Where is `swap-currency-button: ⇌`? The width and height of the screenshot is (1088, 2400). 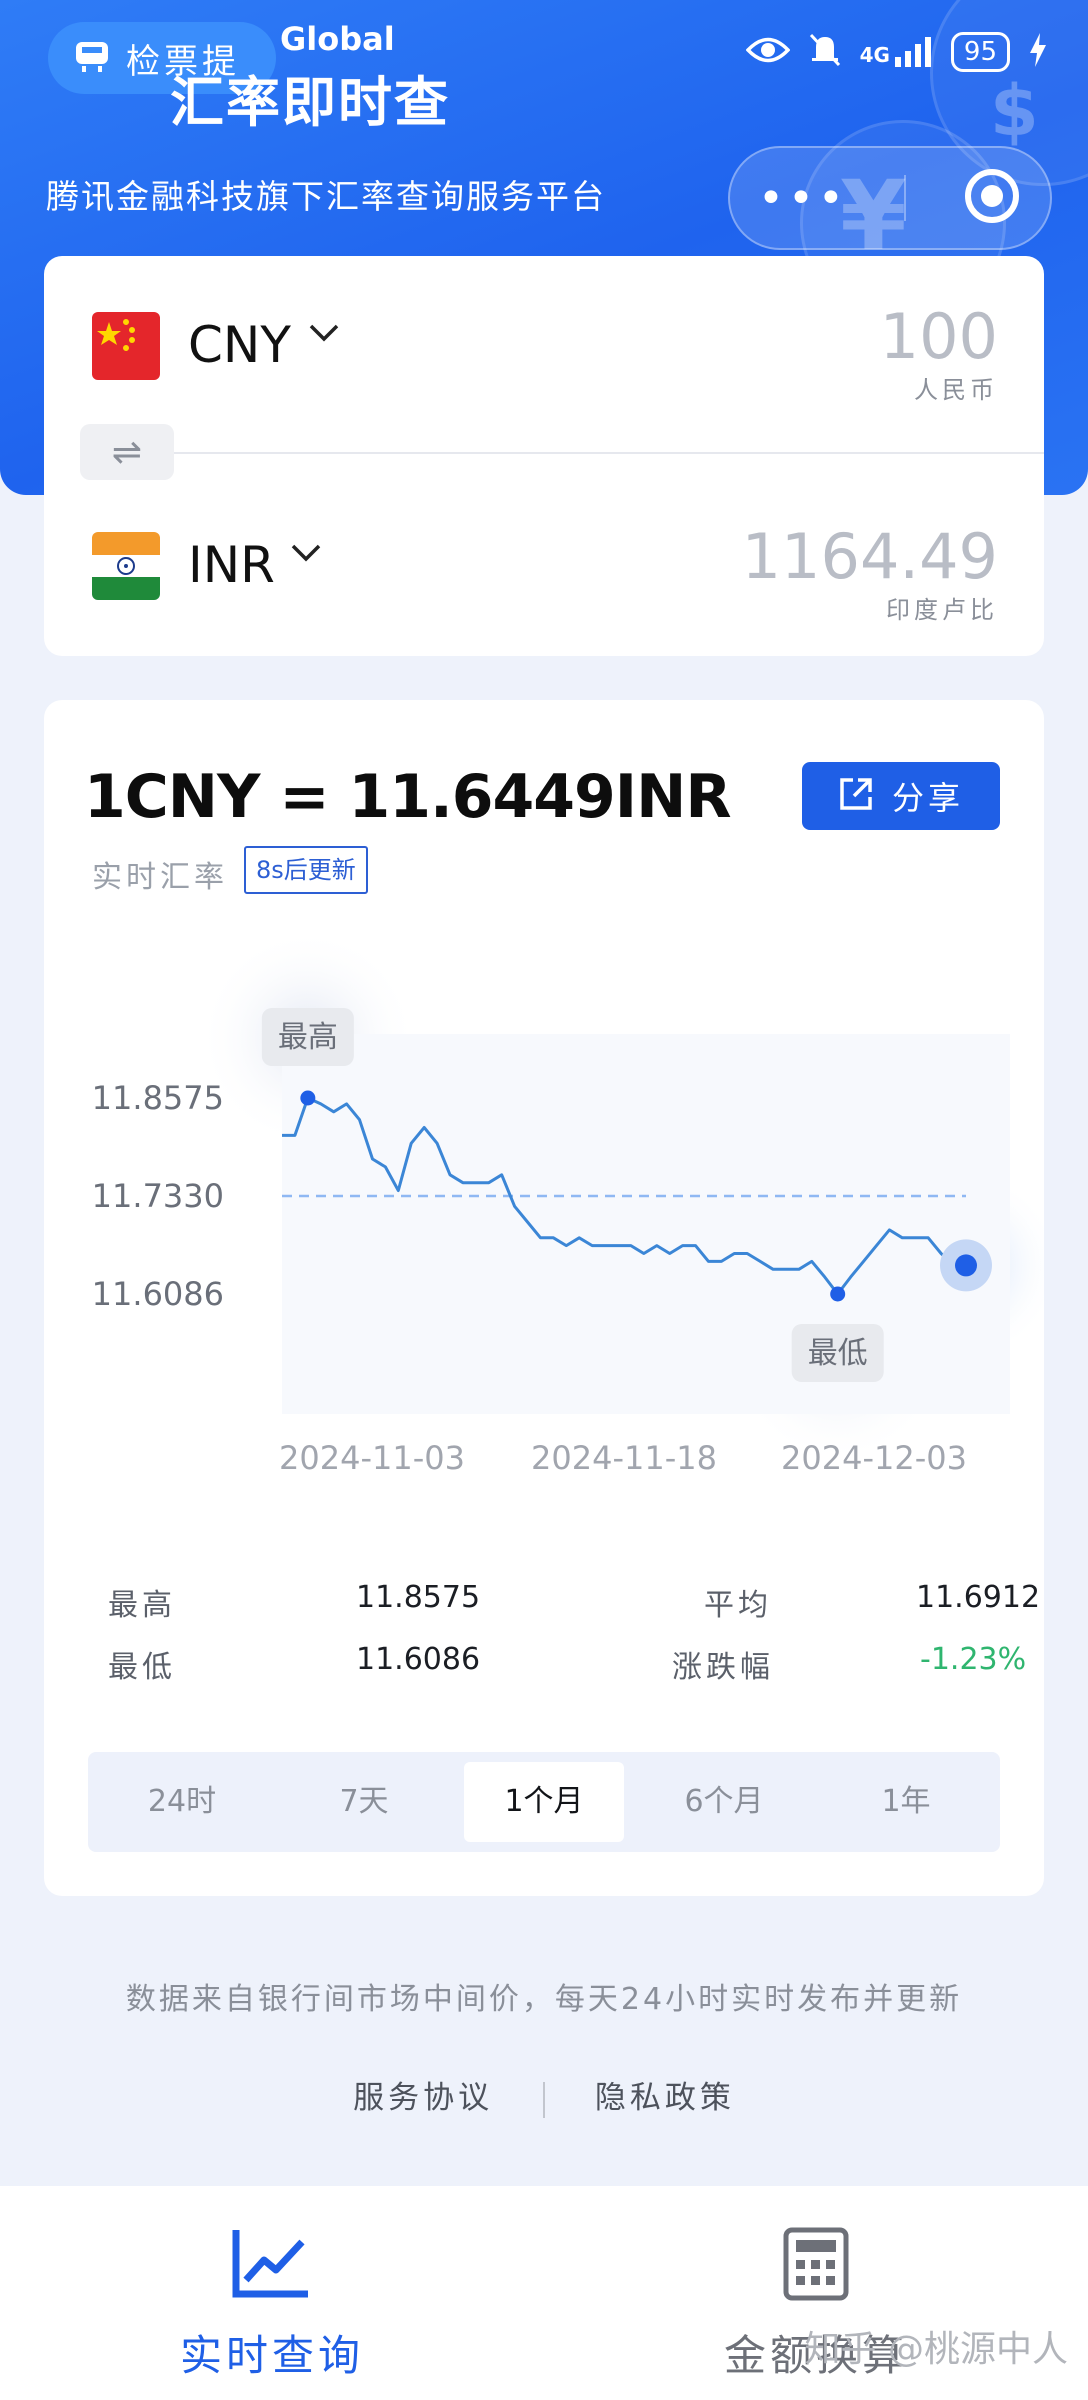 swap-currency-button: ⇌ is located at coordinates (127, 452).